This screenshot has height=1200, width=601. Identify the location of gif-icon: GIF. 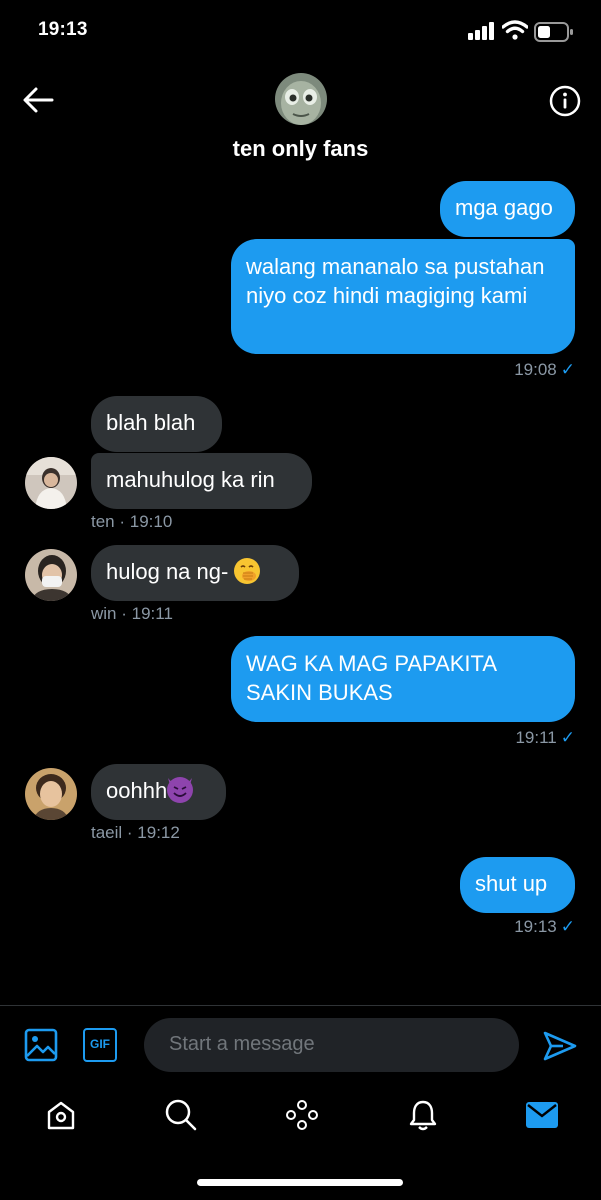
(100, 1045).